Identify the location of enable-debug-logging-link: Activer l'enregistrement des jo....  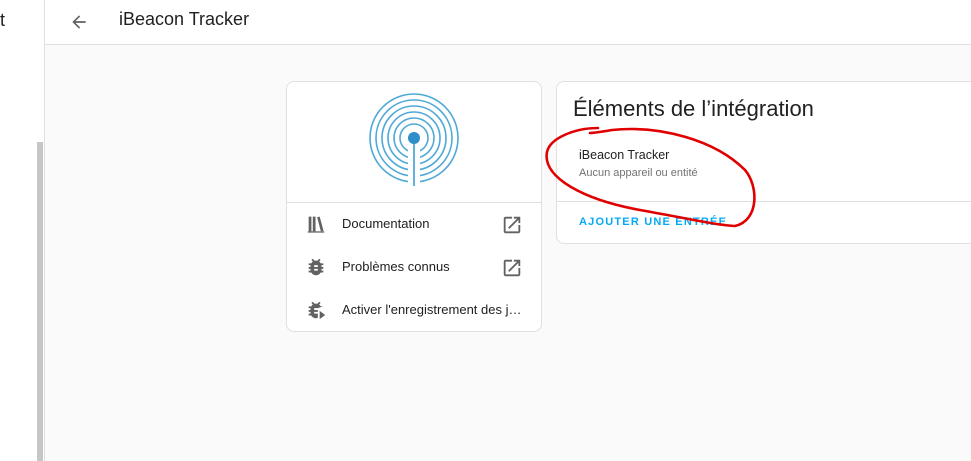
(414, 310).